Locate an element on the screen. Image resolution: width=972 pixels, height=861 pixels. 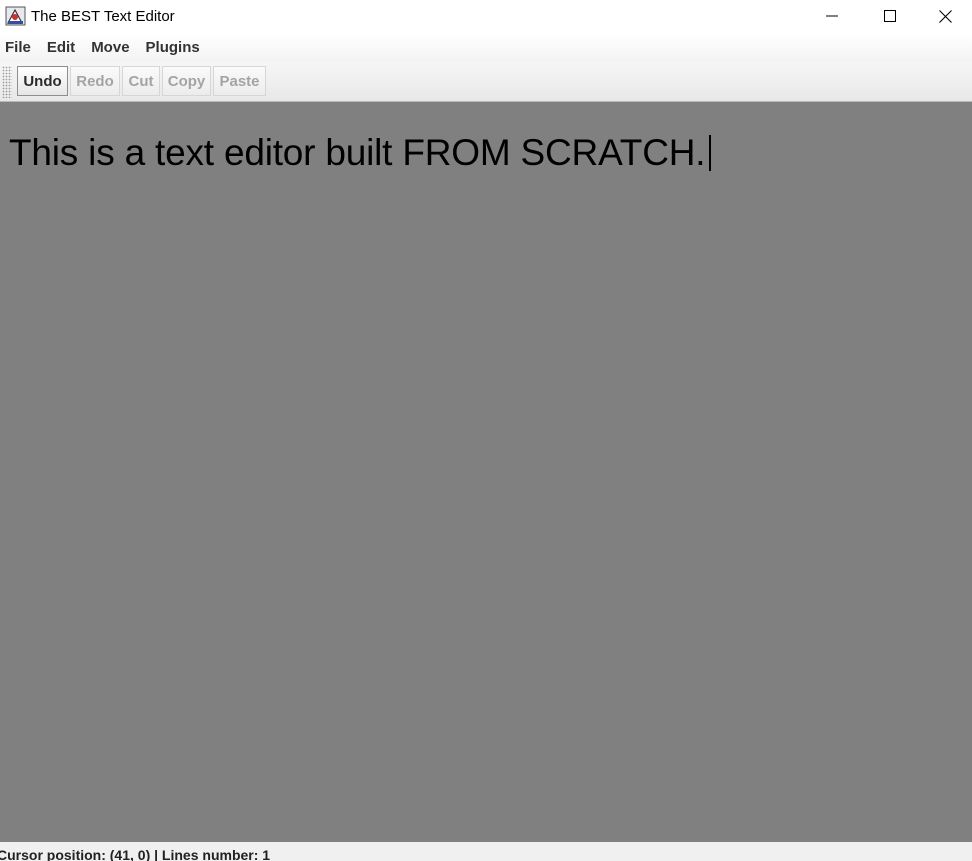
text-caret is located at coordinates (710, 153).